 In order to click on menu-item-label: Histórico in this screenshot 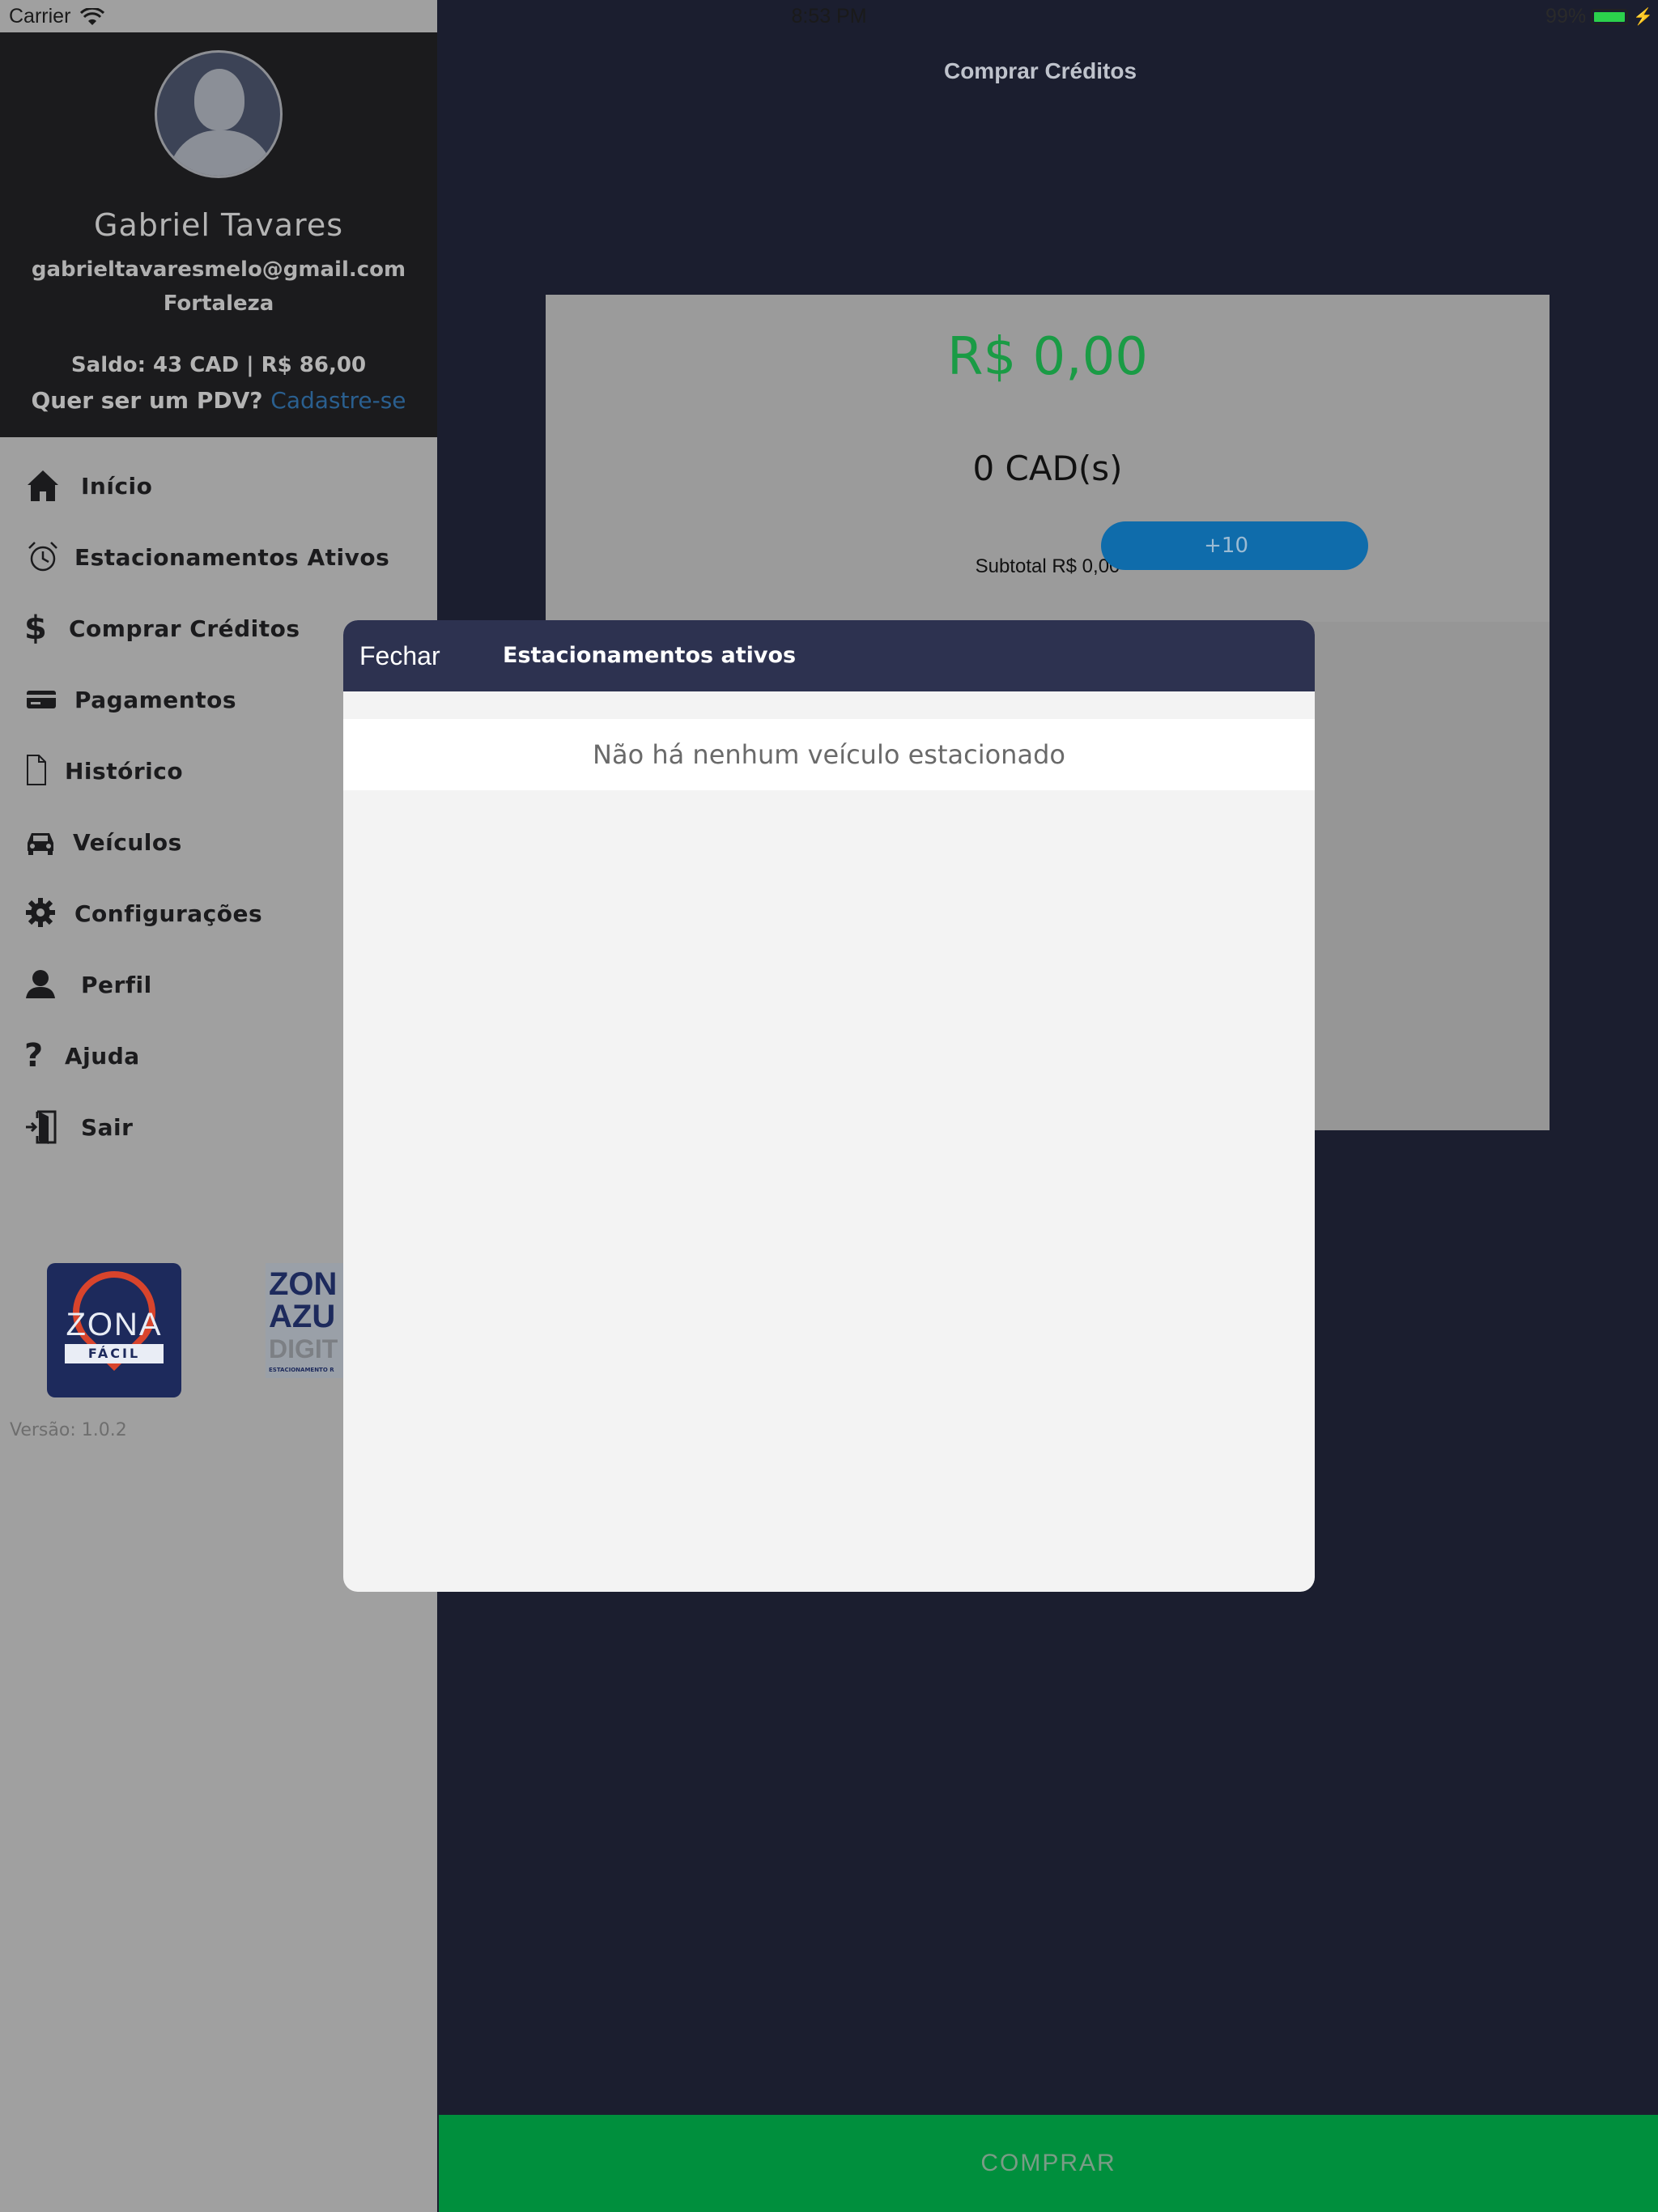, I will do `click(124, 771)`.